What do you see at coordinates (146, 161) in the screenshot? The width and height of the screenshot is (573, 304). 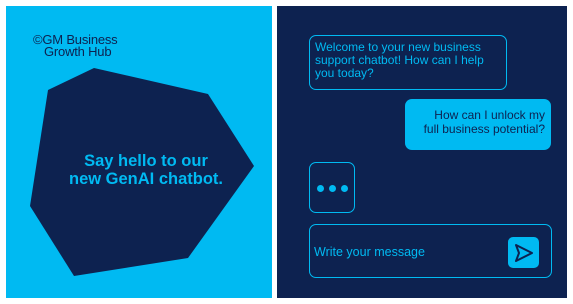 I see `headline-line-1: Say hello to our` at bounding box center [146, 161].